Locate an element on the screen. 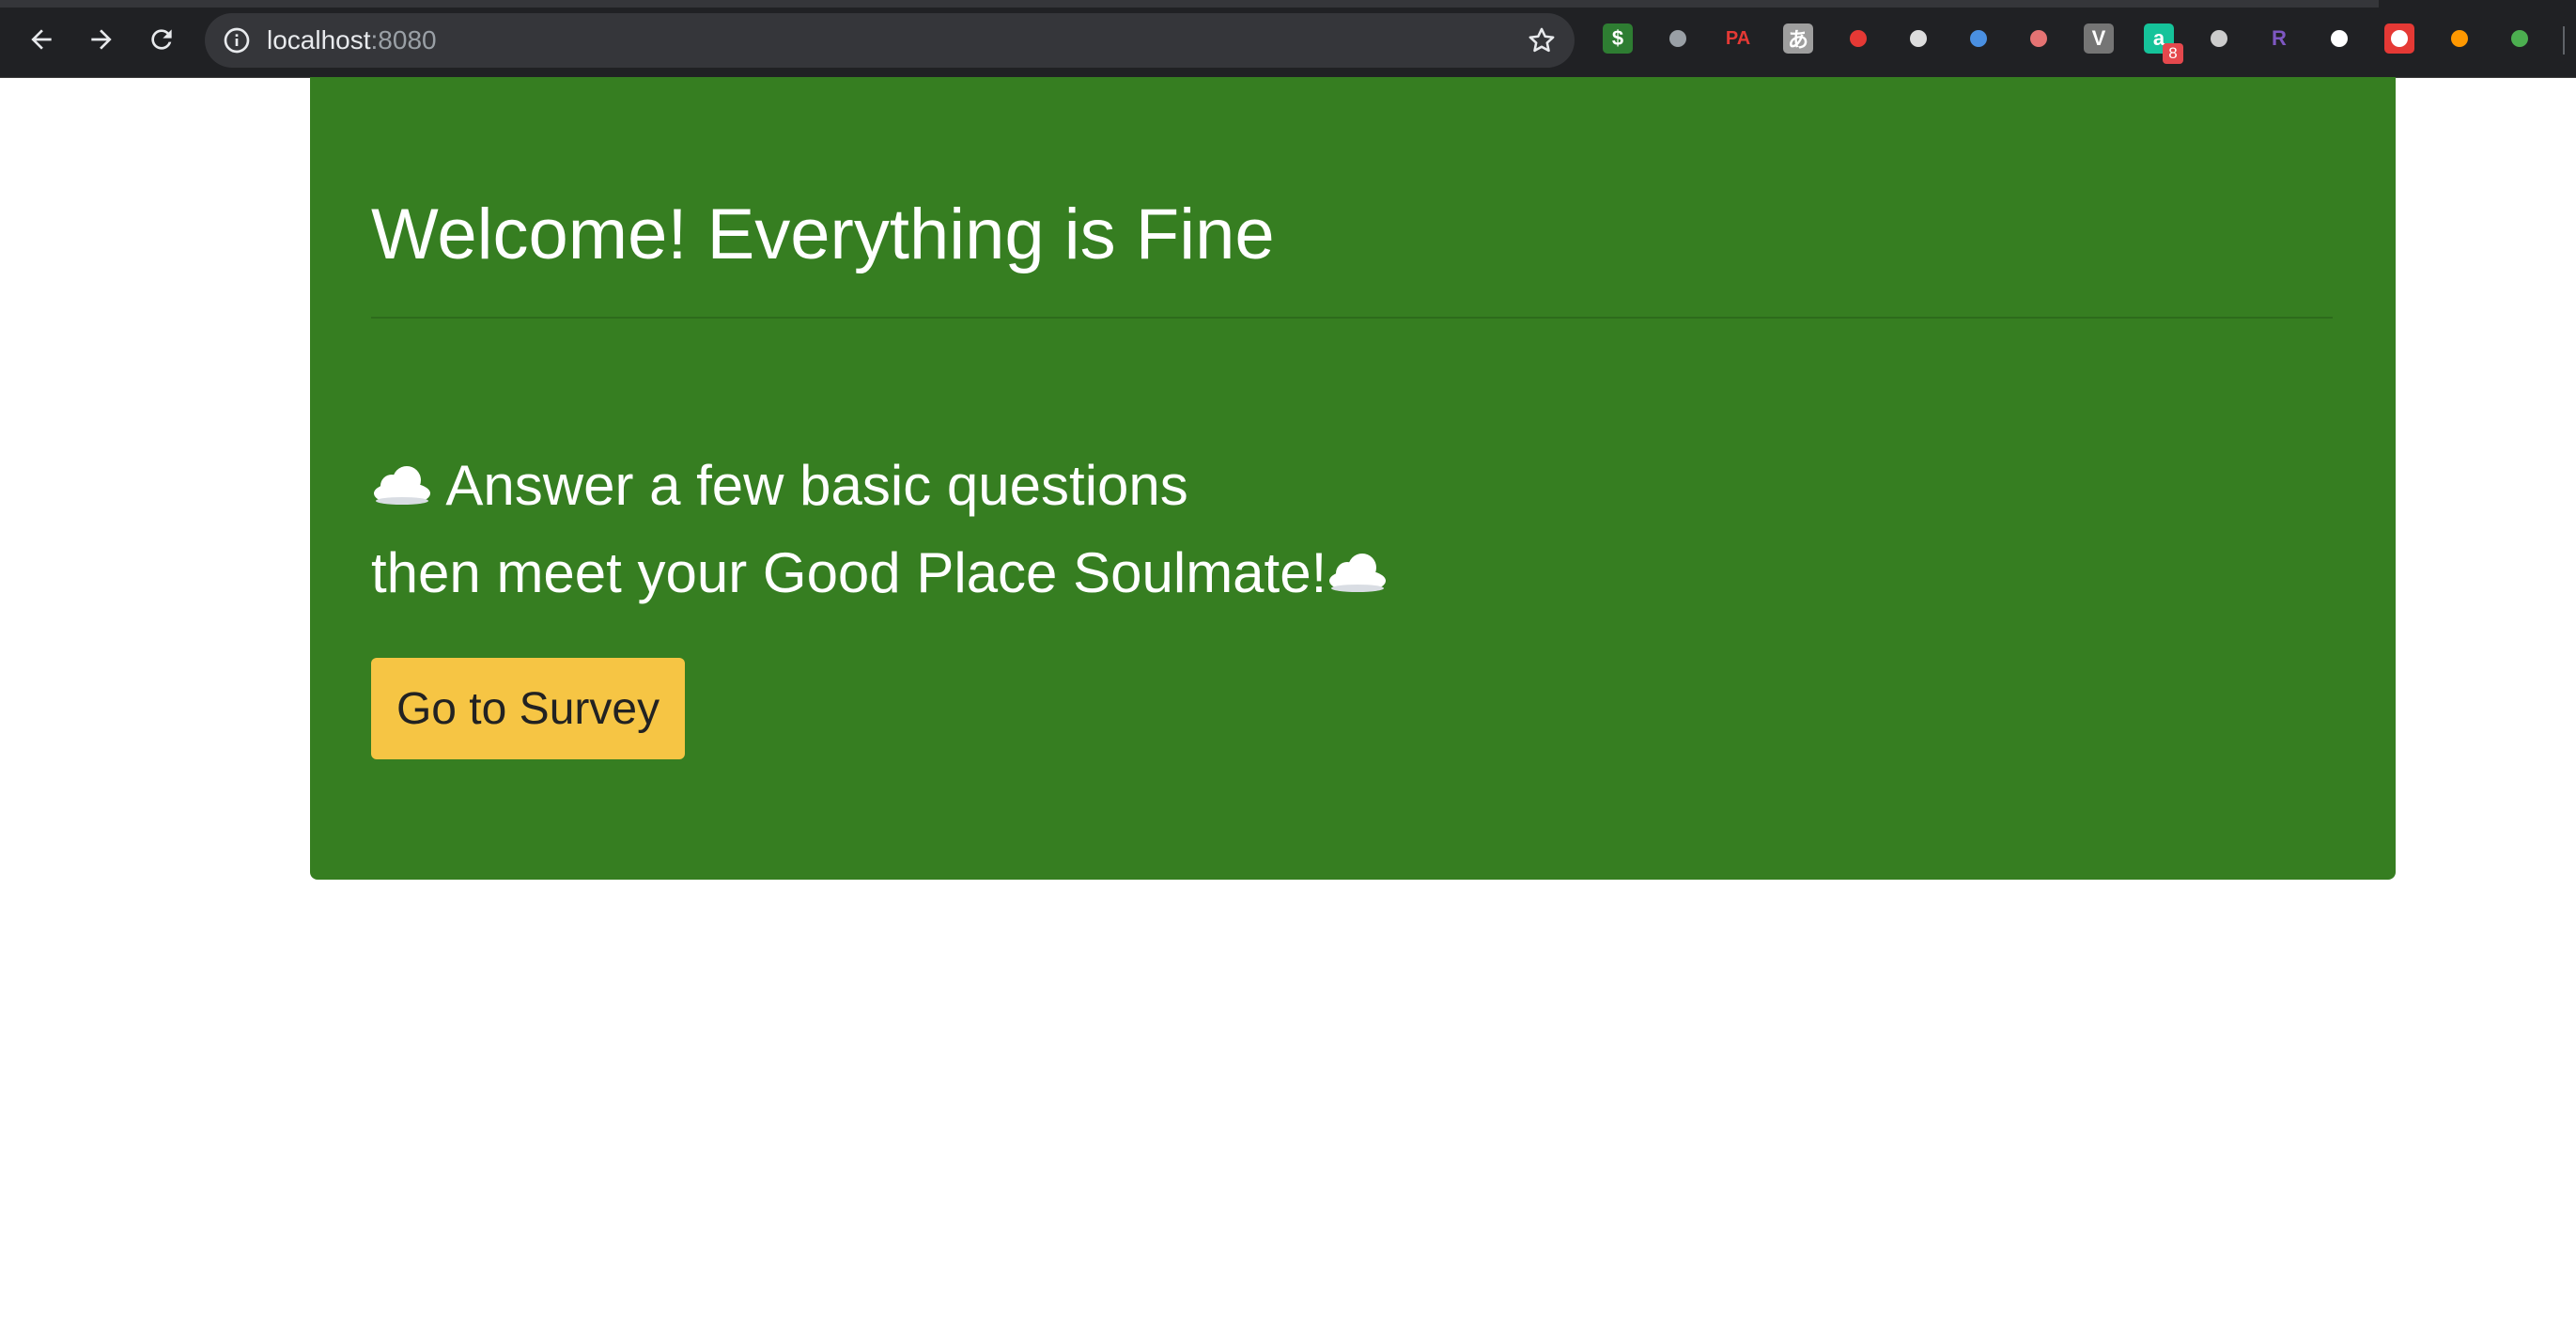 This screenshot has height=1342, width=2576. browser-toolbar: localhost:8080 $ PA あ Va R 8 is located at coordinates (1288, 39).